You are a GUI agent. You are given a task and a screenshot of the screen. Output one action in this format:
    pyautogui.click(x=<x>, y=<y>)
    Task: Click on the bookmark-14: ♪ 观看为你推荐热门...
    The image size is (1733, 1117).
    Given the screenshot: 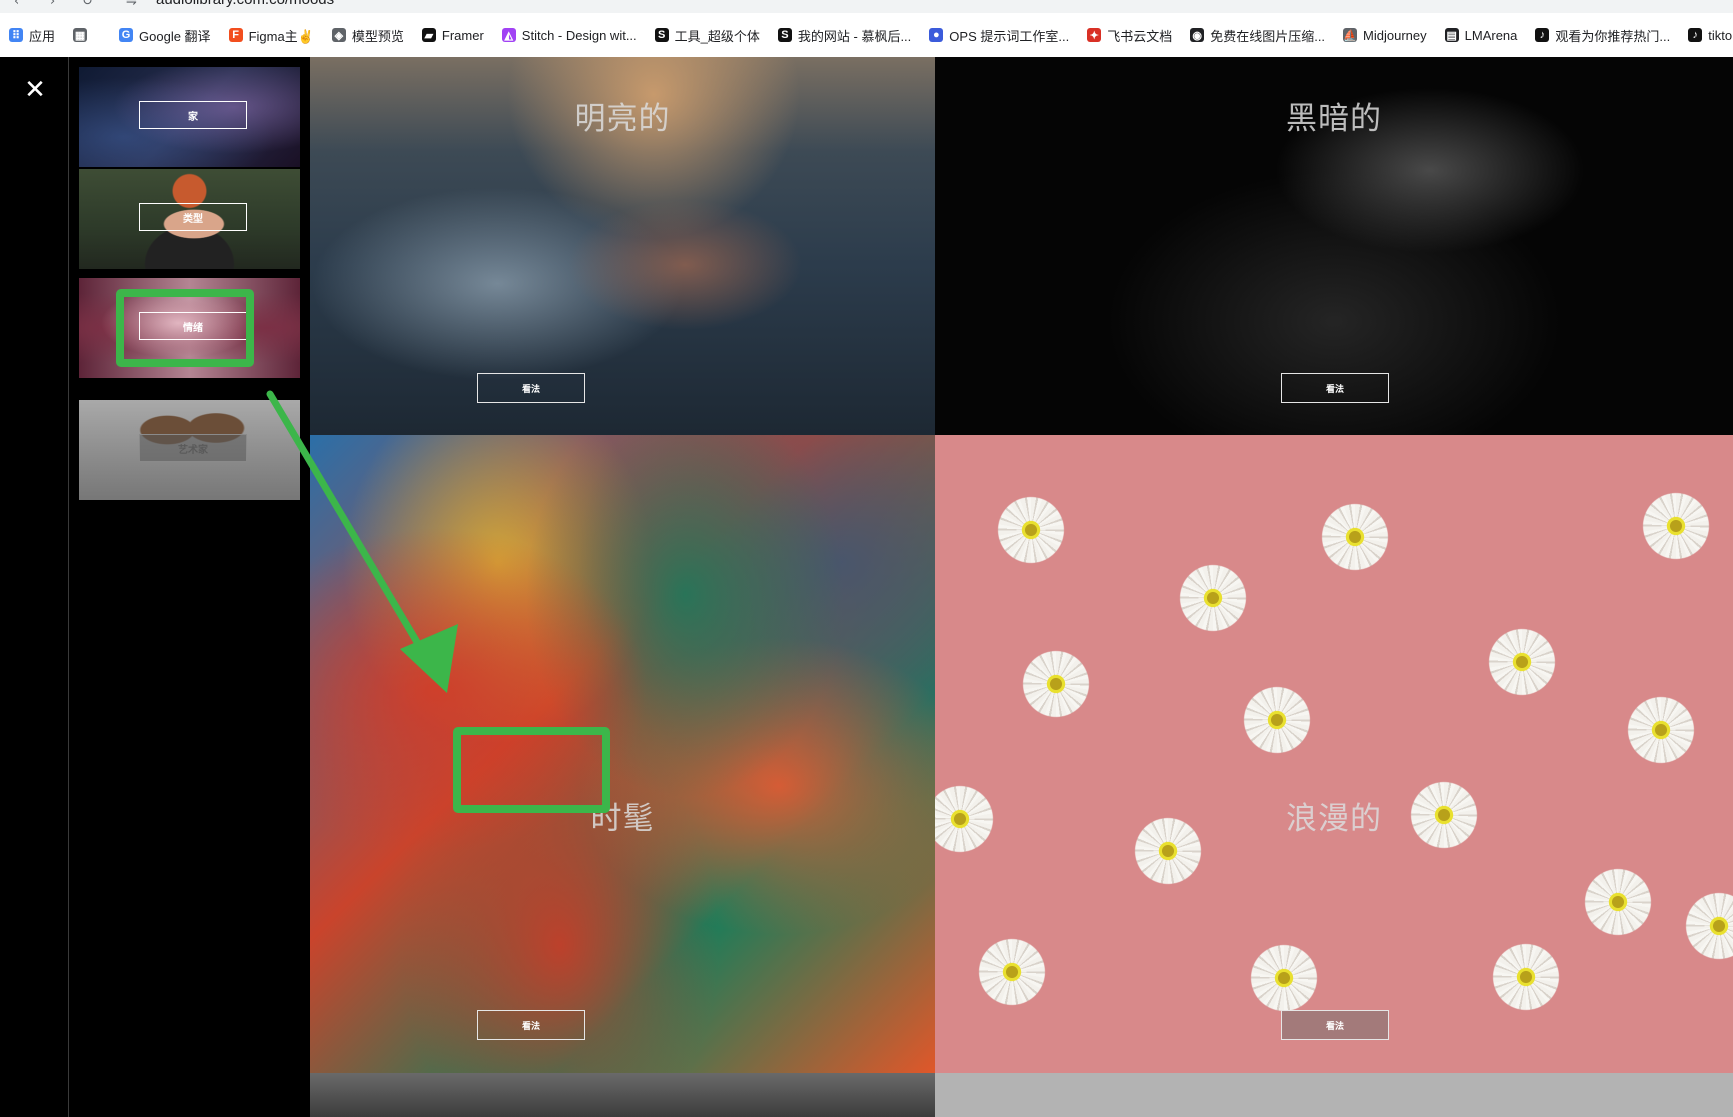 What is the action you would take?
    pyautogui.click(x=1602, y=35)
    